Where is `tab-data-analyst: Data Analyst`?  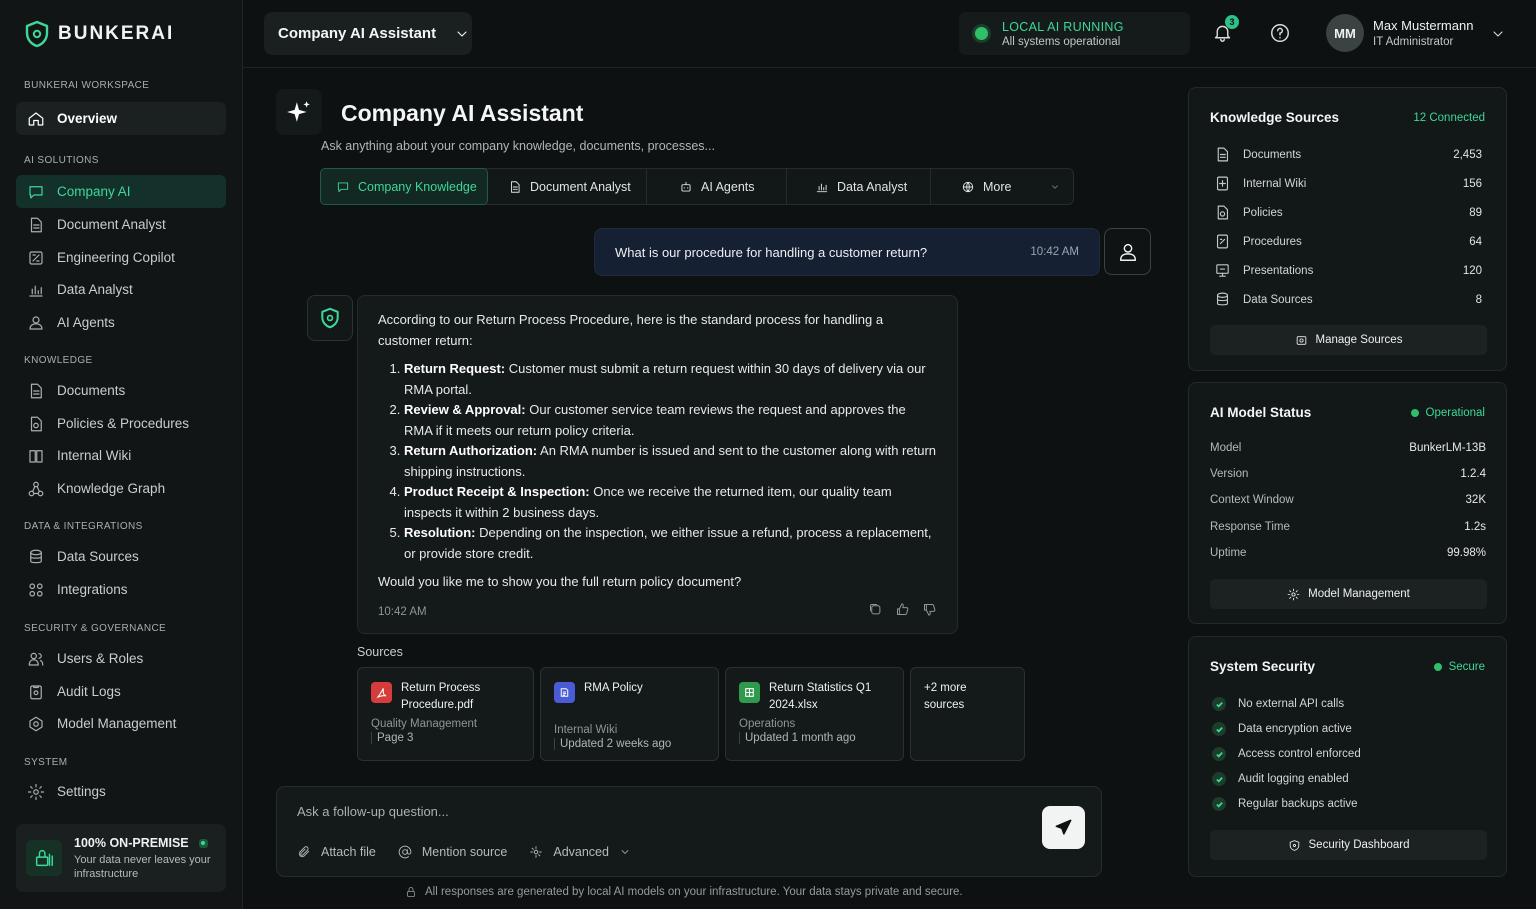
tab-data-analyst: Data Analyst is located at coordinates (859, 186).